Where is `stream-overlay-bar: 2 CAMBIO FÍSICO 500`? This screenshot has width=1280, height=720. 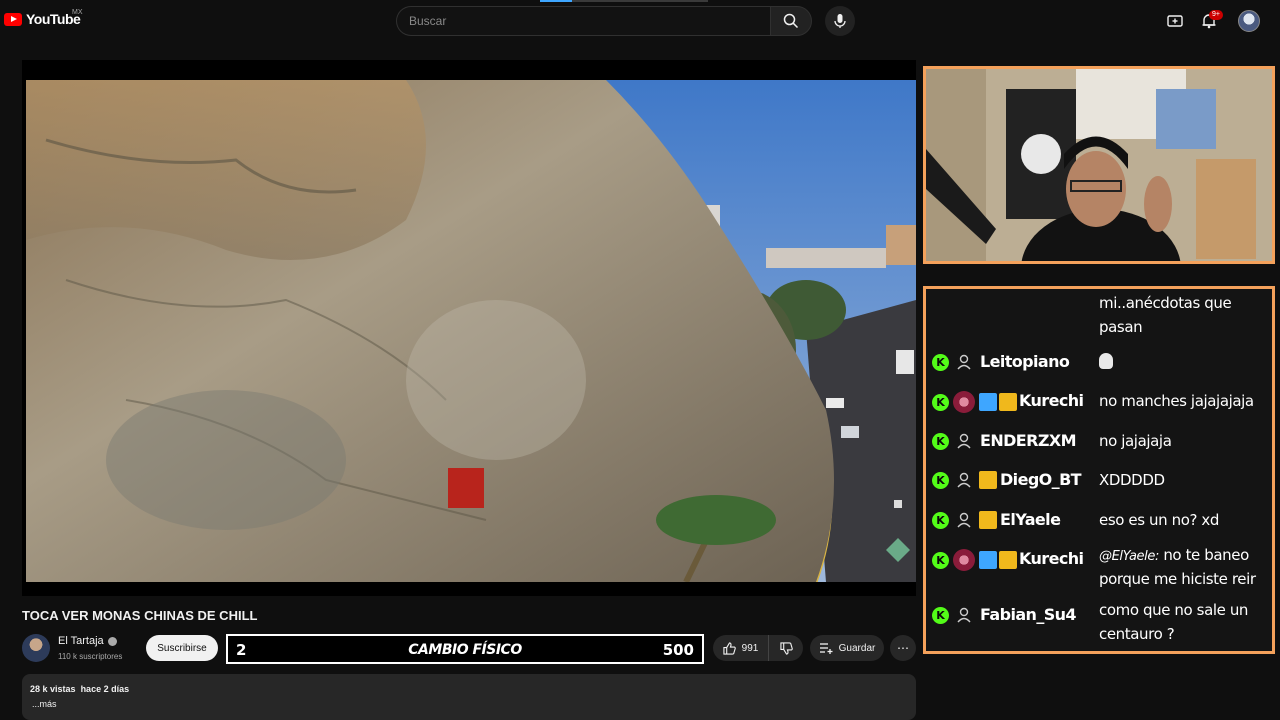 stream-overlay-bar: 2 CAMBIO FÍSICO 500 is located at coordinates (465, 649).